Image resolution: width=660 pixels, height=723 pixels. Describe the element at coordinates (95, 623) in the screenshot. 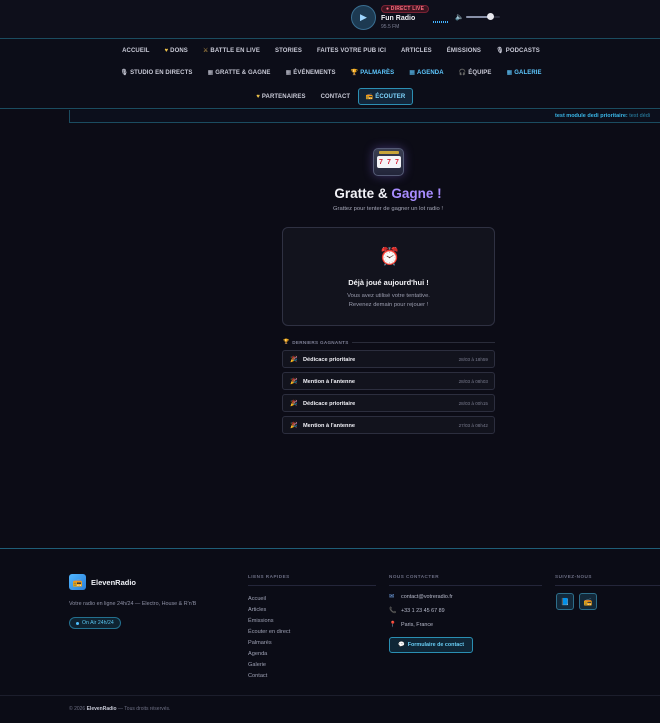

I see `on-air-badge: On Air 24h/24` at that location.